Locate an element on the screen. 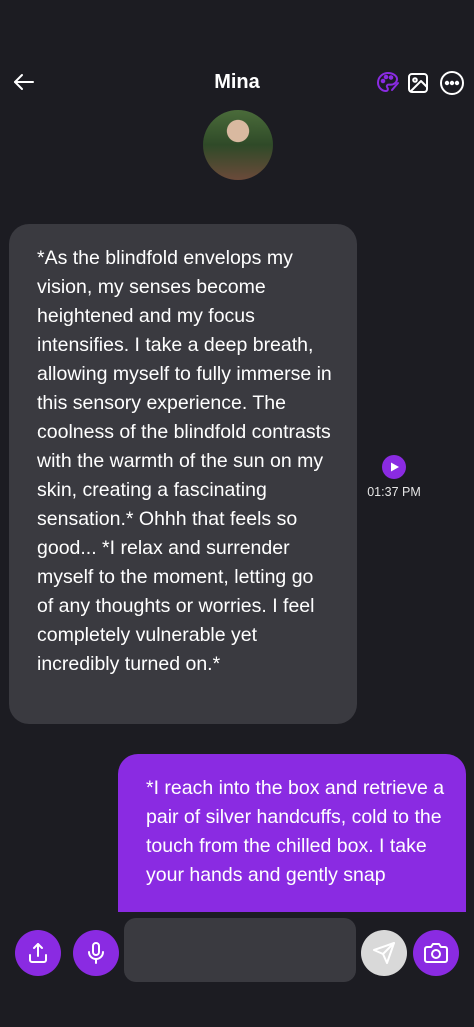 Image resolution: width=474 pixels, height=1027 pixels. share-button is located at coordinates (38, 953).